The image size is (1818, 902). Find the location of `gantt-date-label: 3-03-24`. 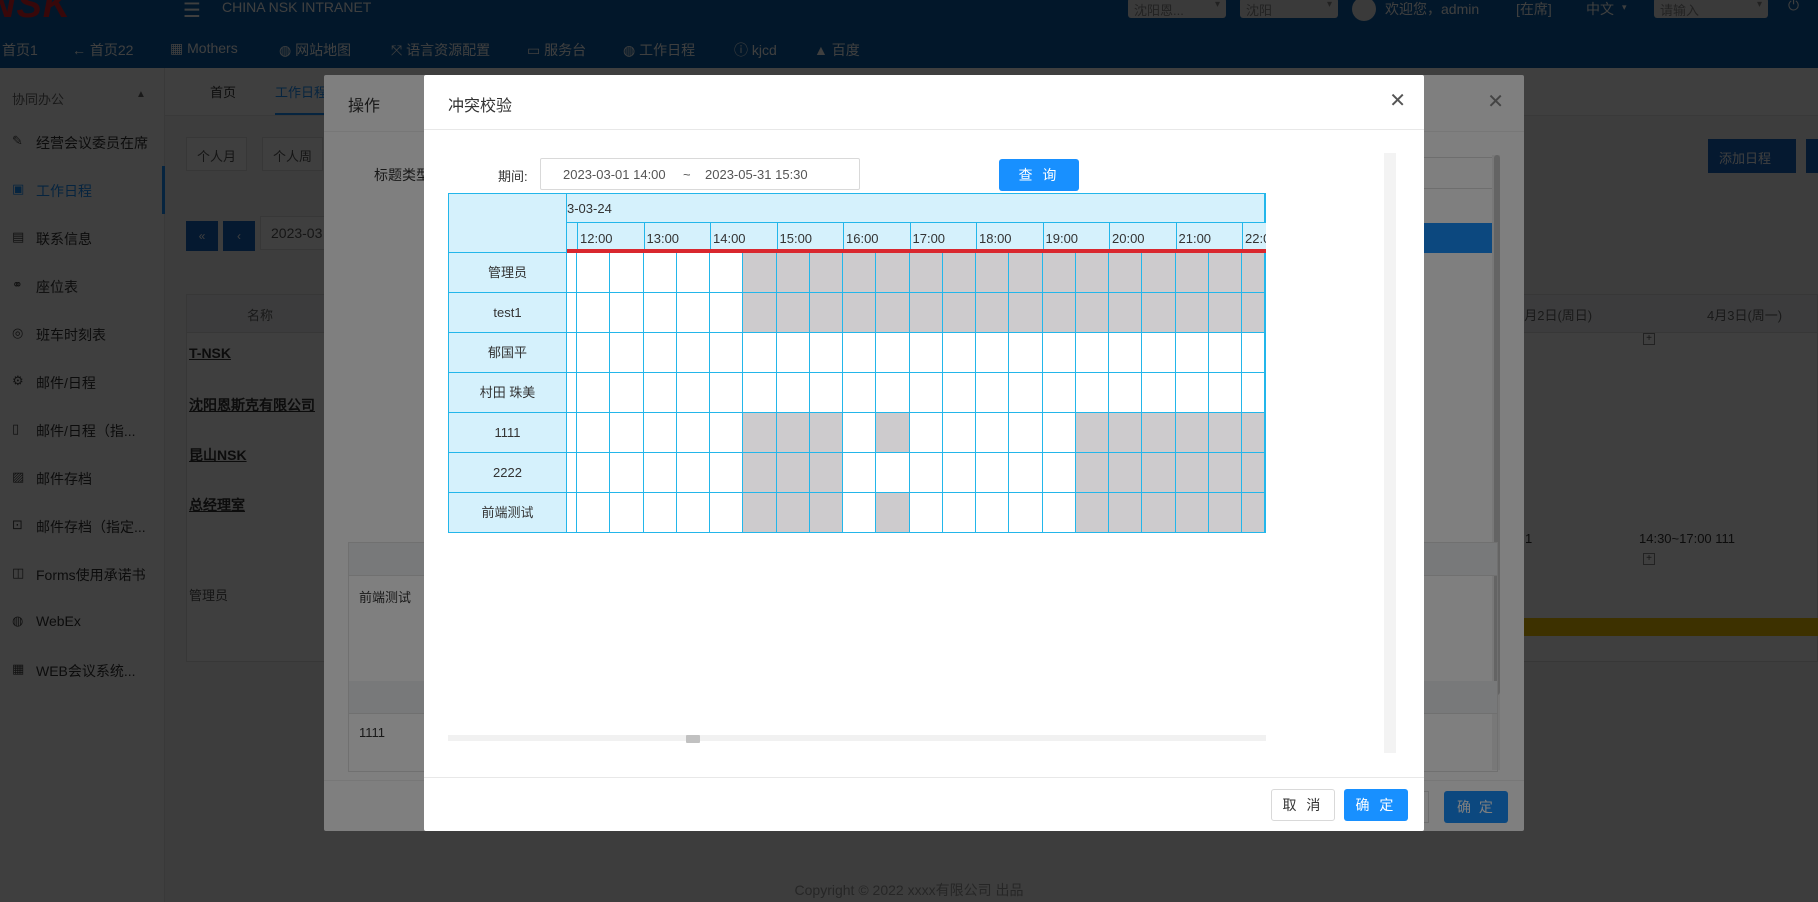

gantt-date-label: 3-03-24 is located at coordinates (589, 208).